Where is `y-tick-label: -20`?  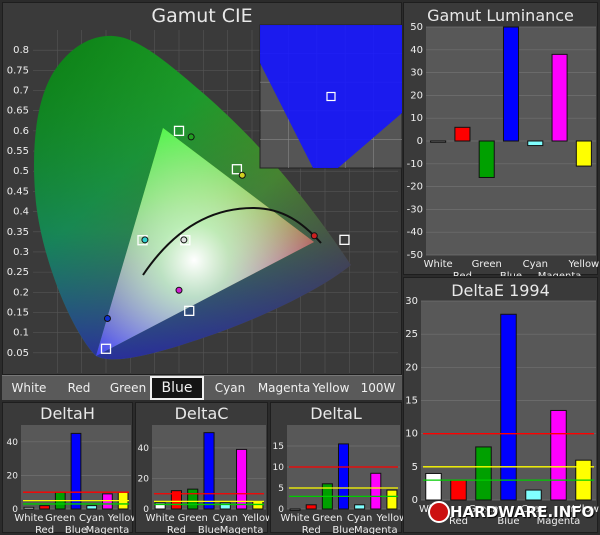
y-tick-label: -20 is located at coordinates (415, 187).